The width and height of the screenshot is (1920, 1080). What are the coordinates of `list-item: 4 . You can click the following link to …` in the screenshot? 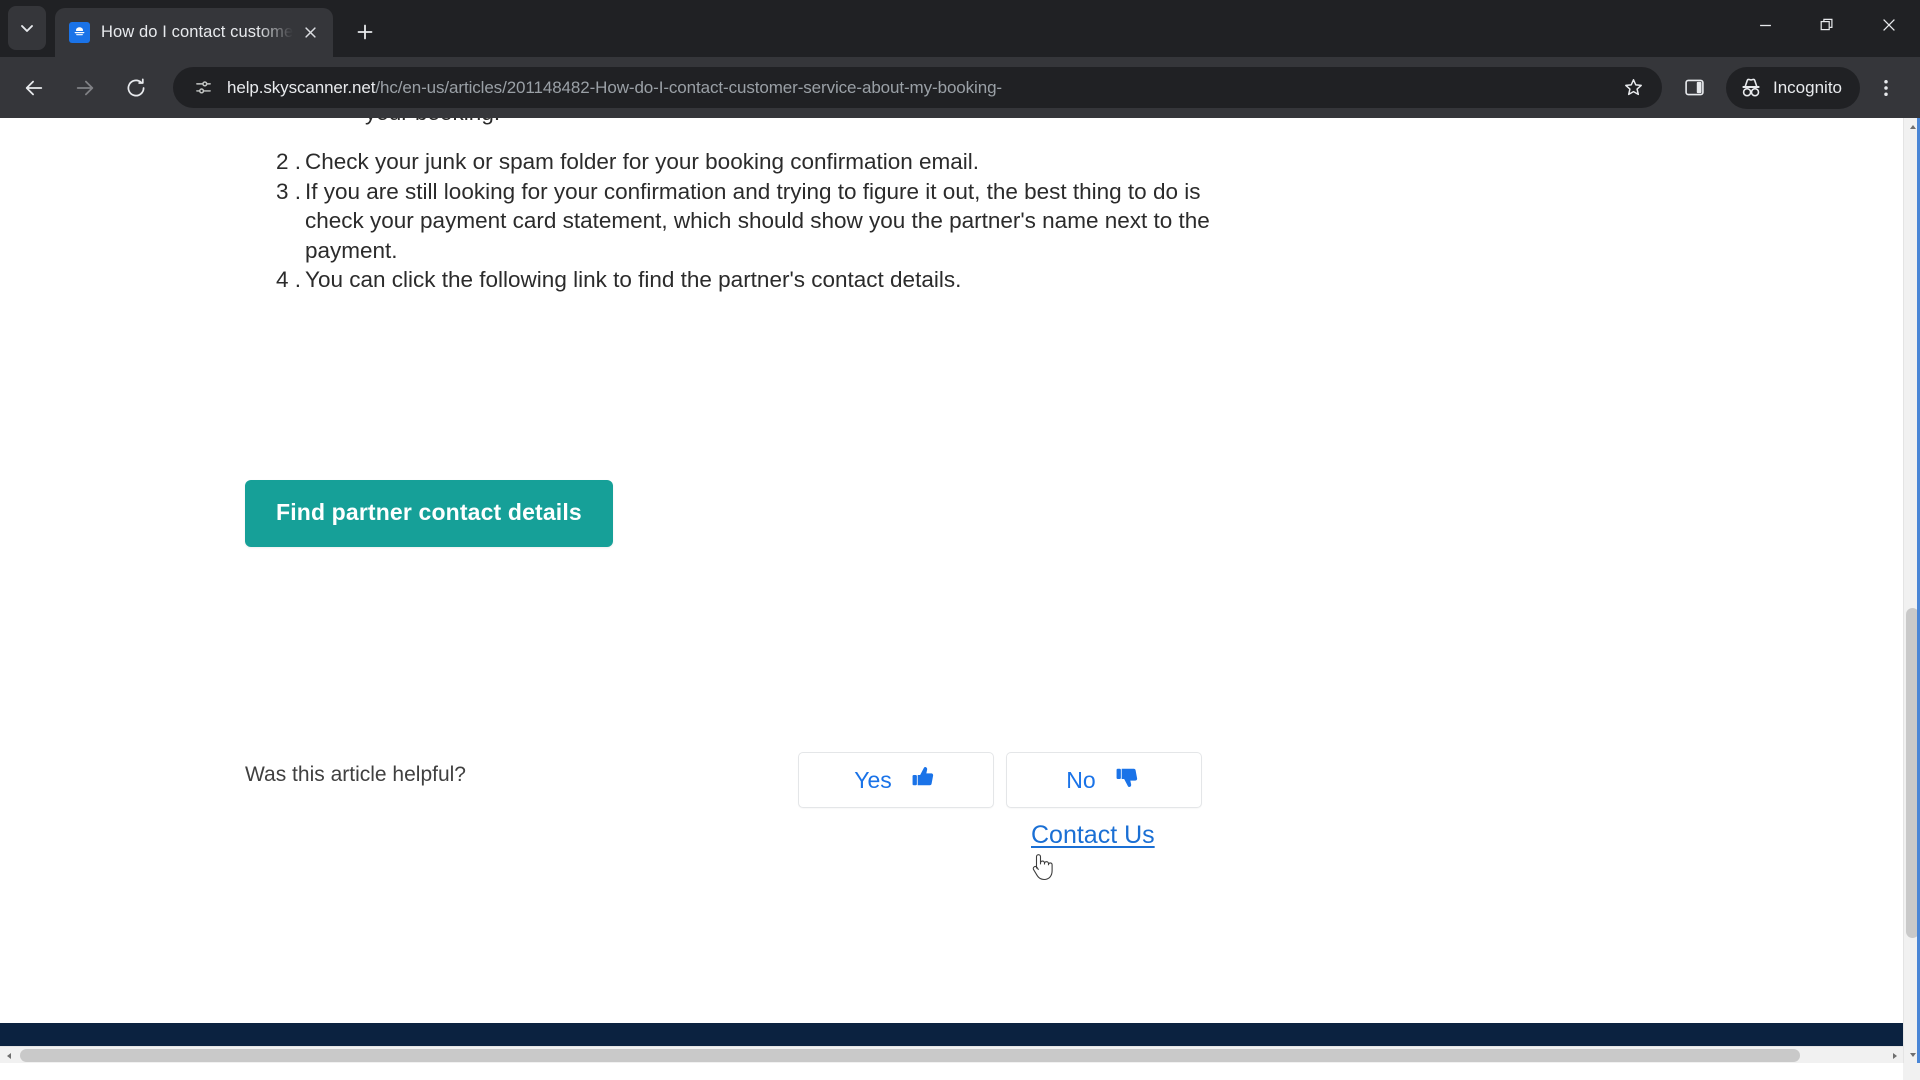 It's located at (750, 280).